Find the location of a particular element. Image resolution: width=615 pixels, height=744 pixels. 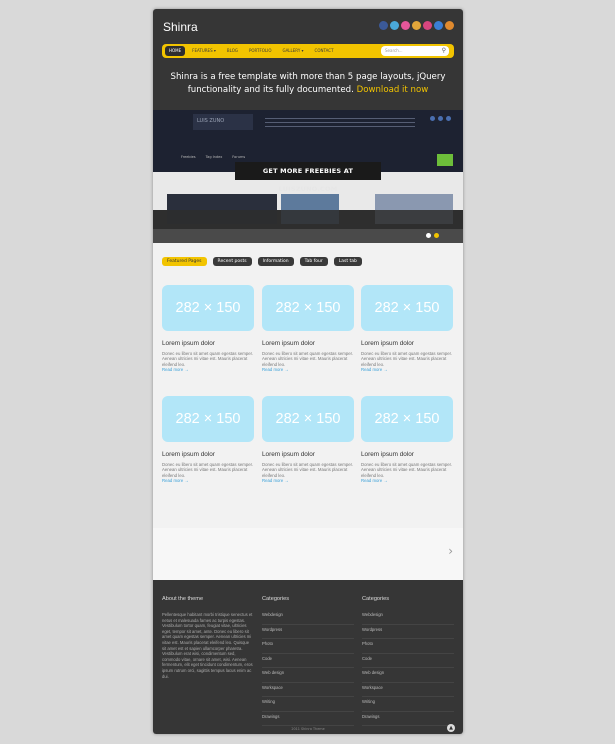

nav-item-portfolio: PORTFOLIO is located at coordinates (260, 51).